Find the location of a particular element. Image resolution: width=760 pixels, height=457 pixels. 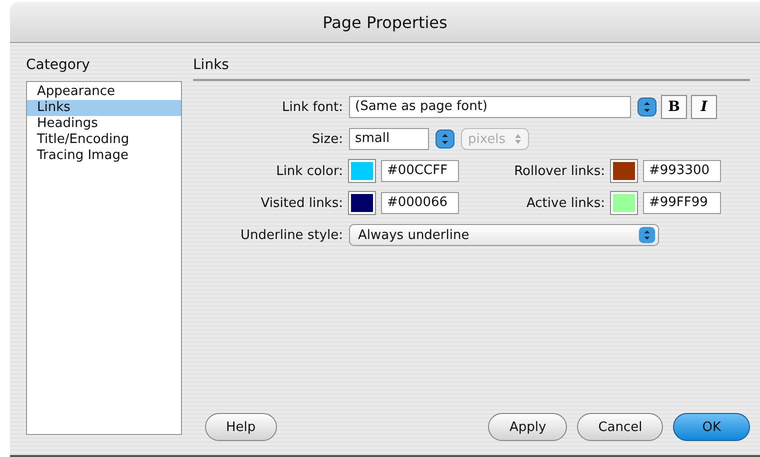

field-label: Rollover links: is located at coordinates (559, 171).